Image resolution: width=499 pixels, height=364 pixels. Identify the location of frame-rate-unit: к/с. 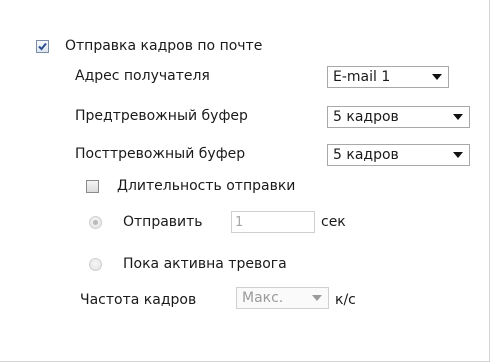
(345, 300).